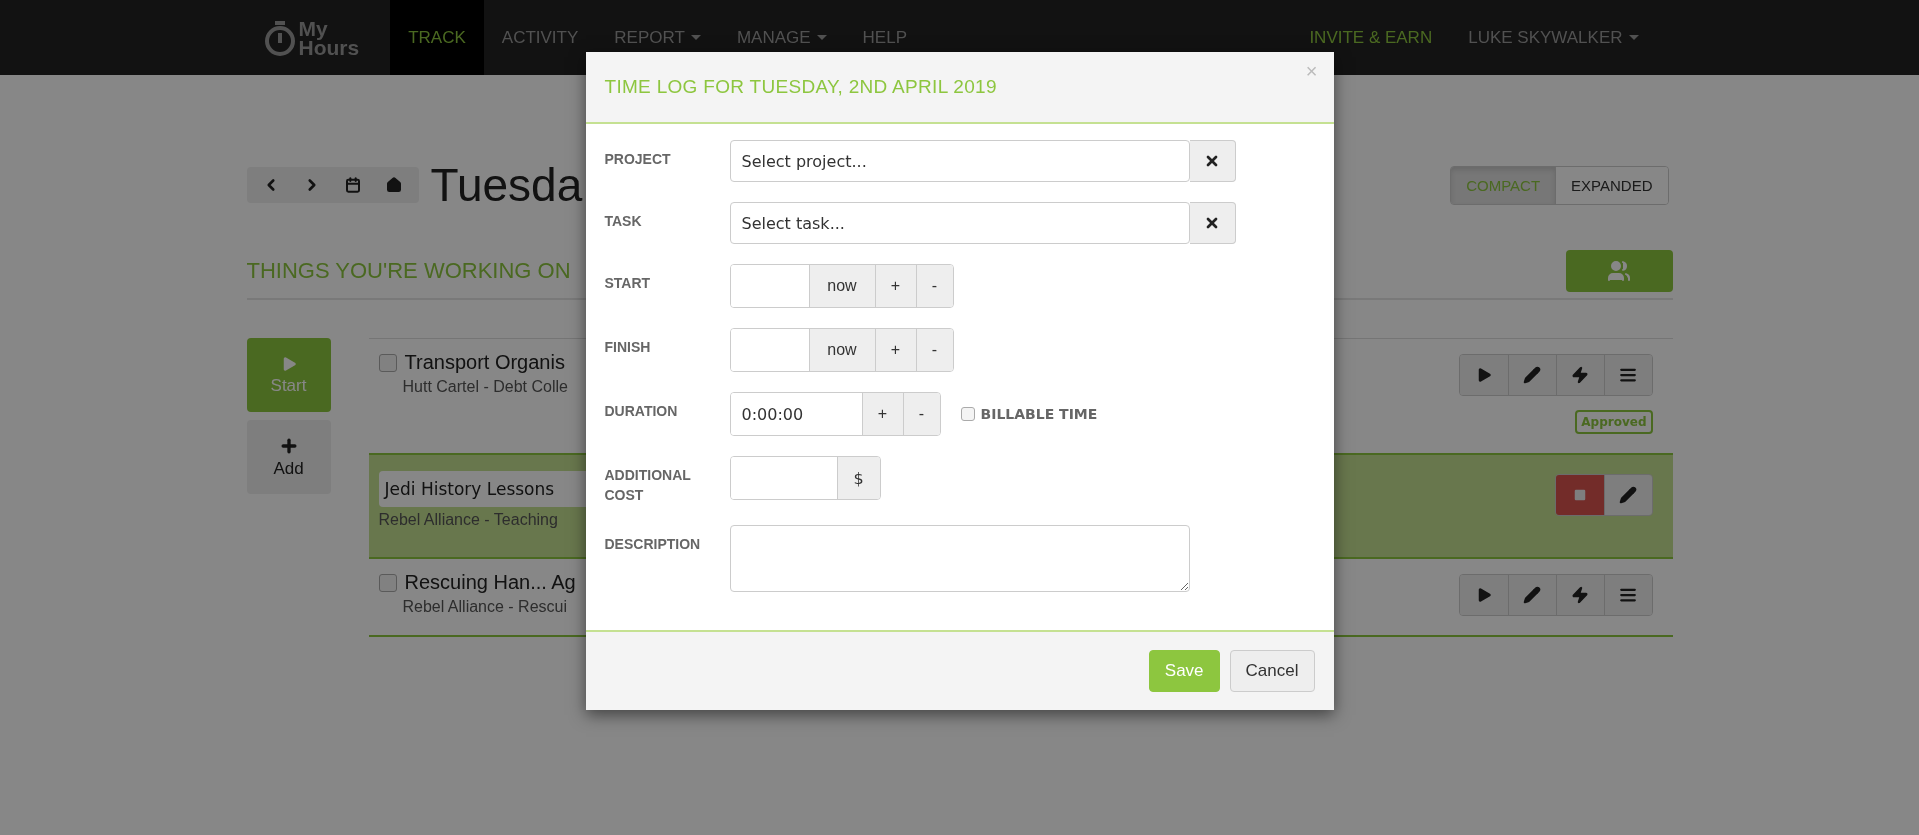  I want to click on field-label: DESCRIPTION, so click(652, 544).